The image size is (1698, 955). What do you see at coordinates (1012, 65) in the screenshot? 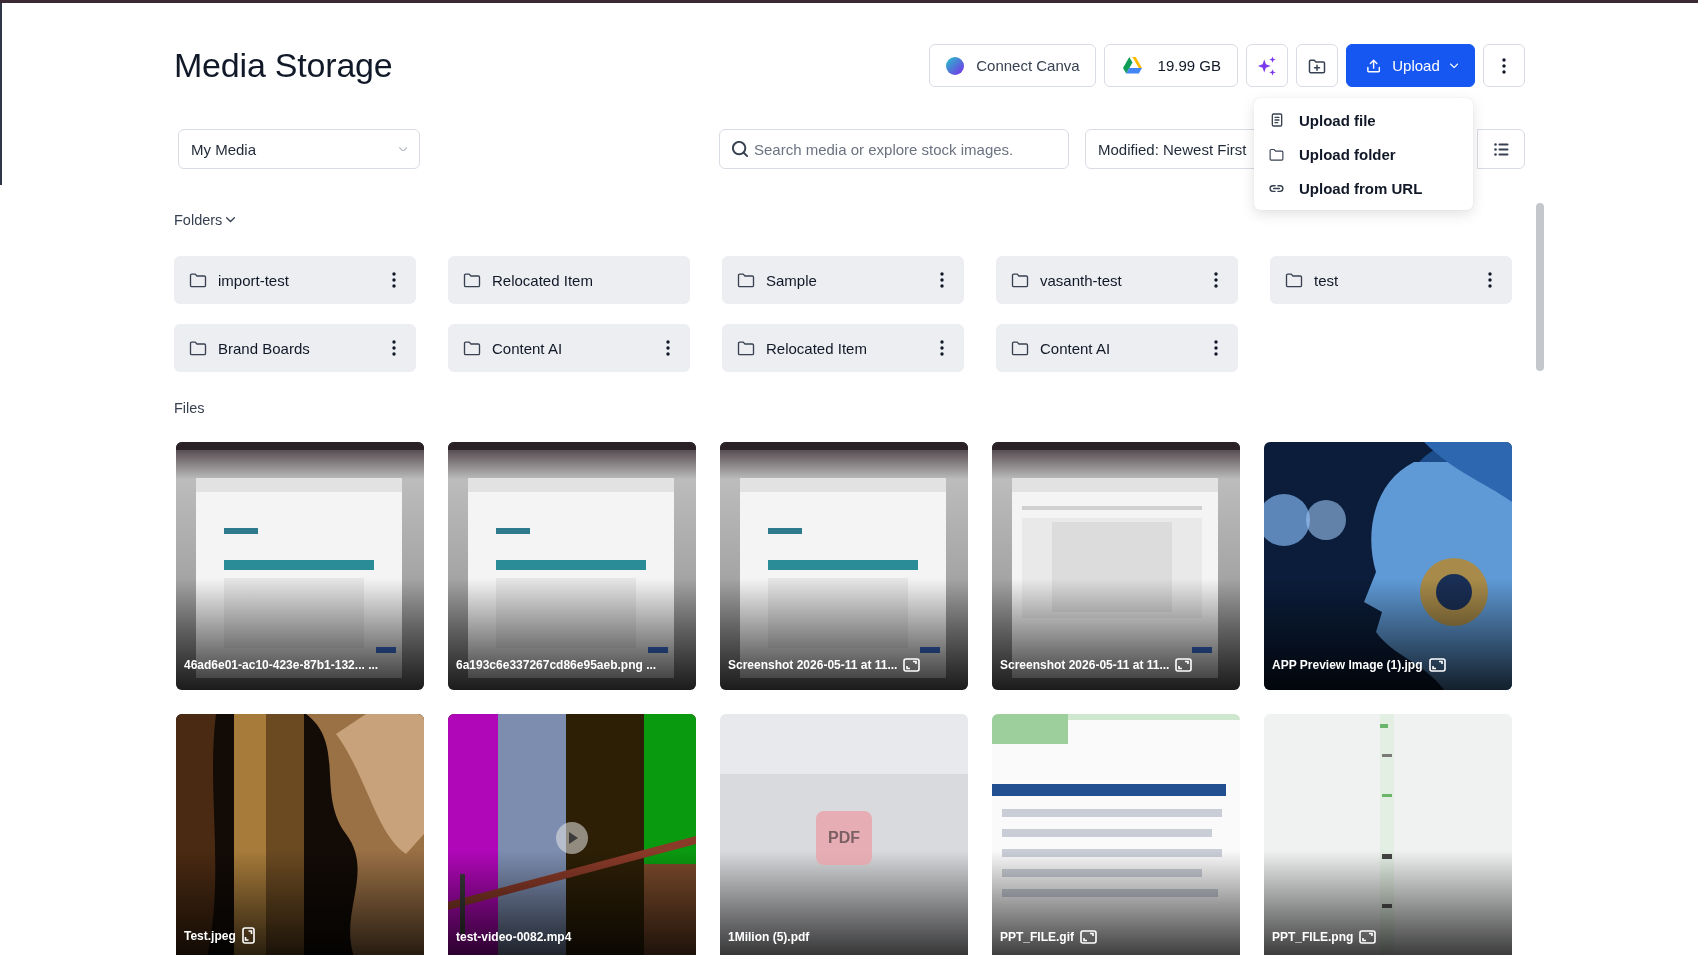
I see `connect-canva-button: Connect Canva` at bounding box center [1012, 65].